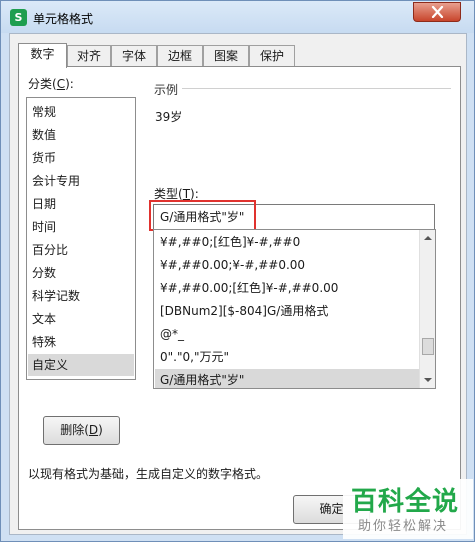  What do you see at coordinates (405, 502) in the screenshot?
I see `watermark-brand: 百科全说` at bounding box center [405, 502].